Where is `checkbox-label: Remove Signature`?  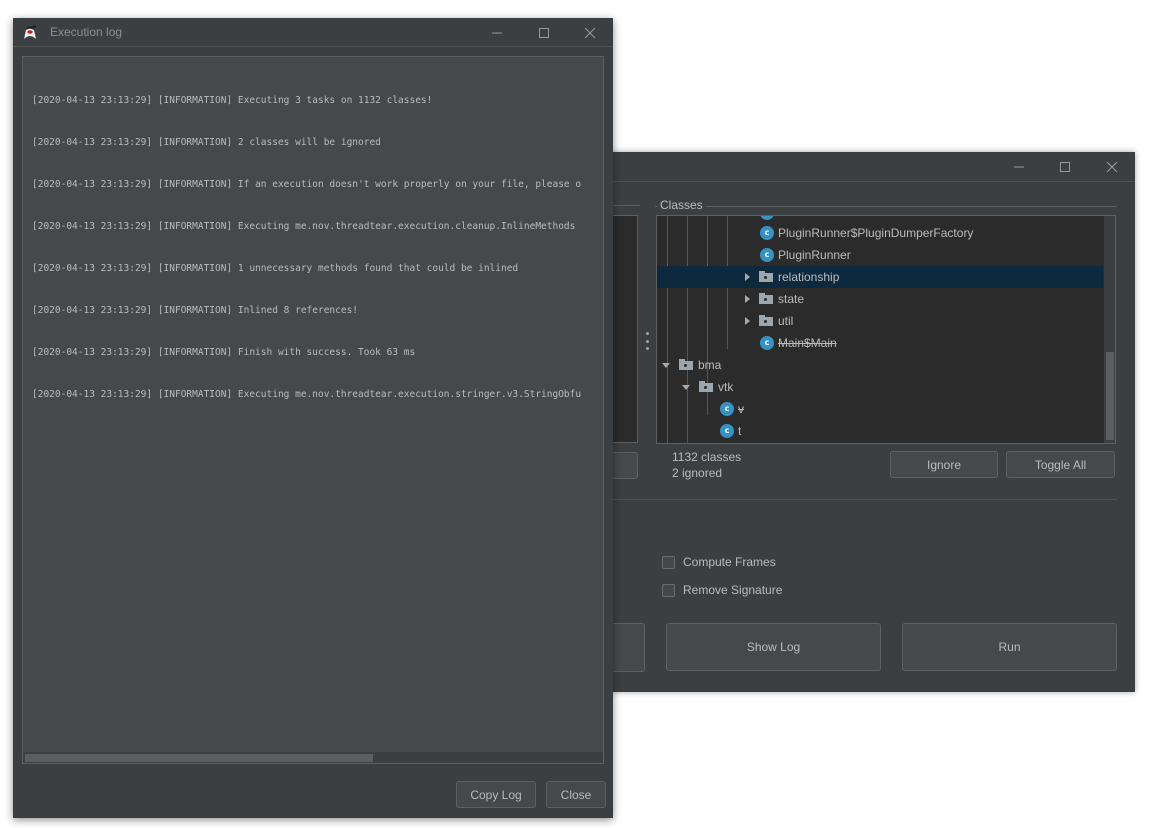 checkbox-label: Remove Signature is located at coordinates (733, 590).